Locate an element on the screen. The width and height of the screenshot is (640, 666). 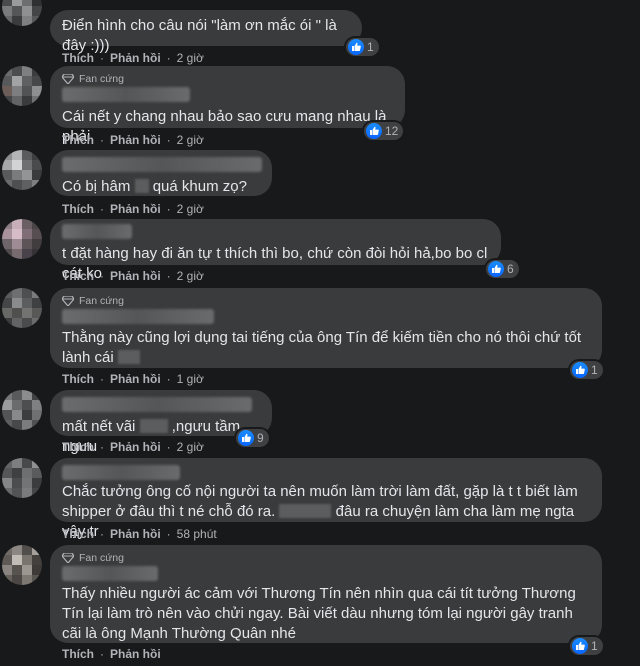
comment-text: Có bị hâm quá khum zọ? is located at coordinates (154, 186).